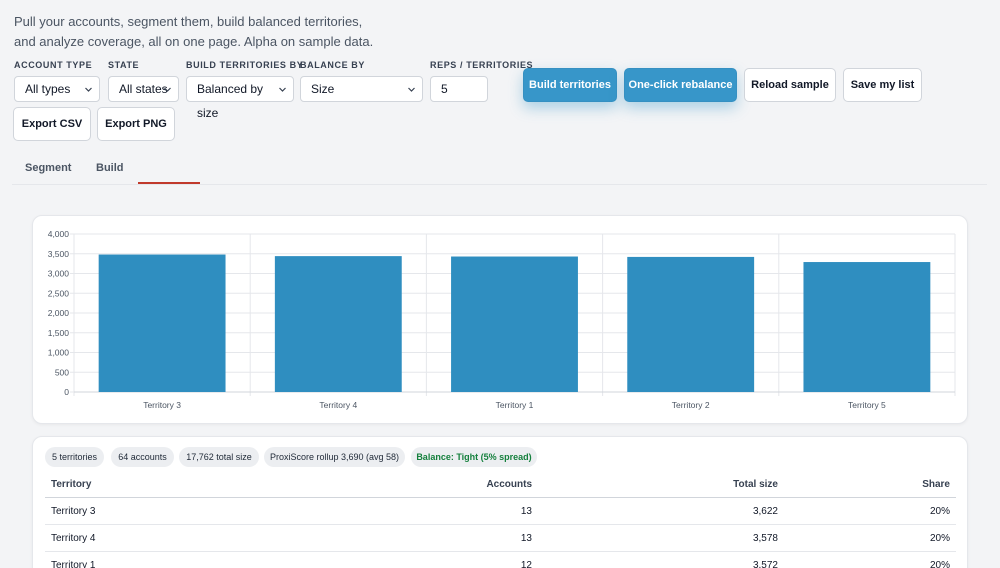  What do you see at coordinates (59, 353) in the screenshot?
I see `y-tick-label: 1,000` at bounding box center [59, 353].